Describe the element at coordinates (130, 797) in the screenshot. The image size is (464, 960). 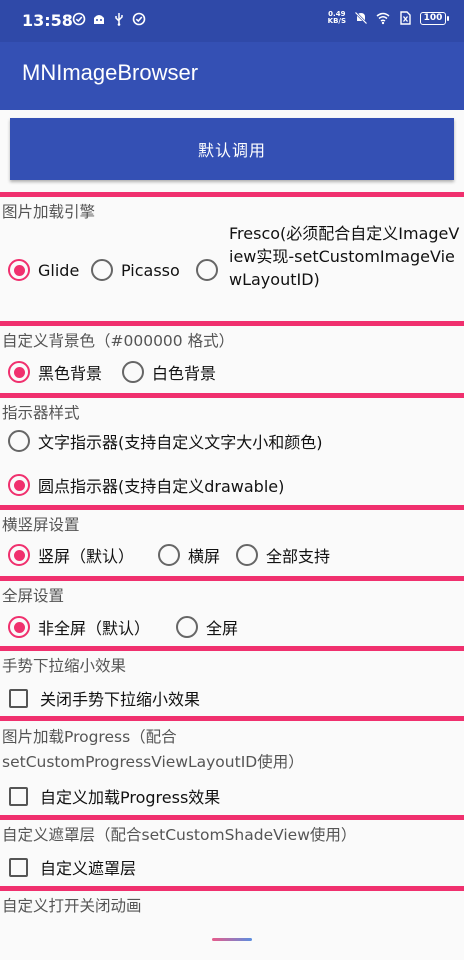
I see `checkbox-label: 自定义加载Progress效果` at that location.